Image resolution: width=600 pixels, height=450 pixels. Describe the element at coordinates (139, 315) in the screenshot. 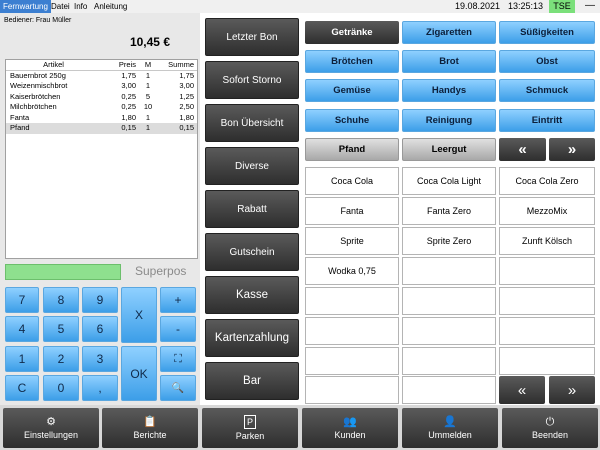

I see `keypad-multiply: X` at that location.